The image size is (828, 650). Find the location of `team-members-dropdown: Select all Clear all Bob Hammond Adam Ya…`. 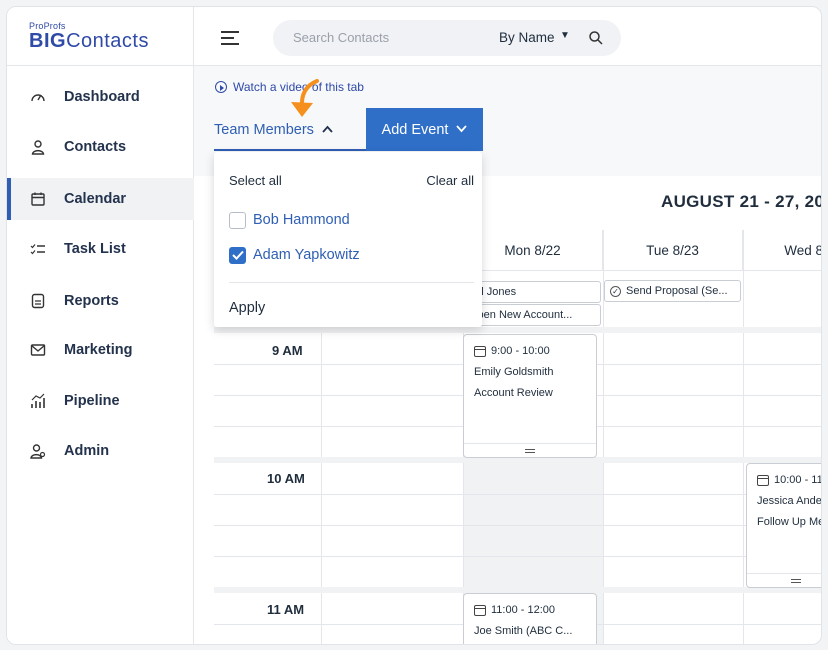

team-members-dropdown: Select all Clear all Bob Hammond Adam Ya… is located at coordinates (348, 239).